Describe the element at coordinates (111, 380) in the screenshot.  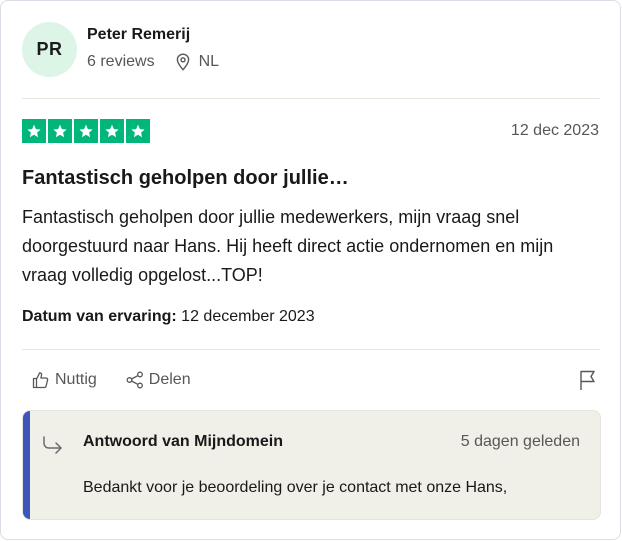
I see `review-actions: Nuttig Delen` at that location.